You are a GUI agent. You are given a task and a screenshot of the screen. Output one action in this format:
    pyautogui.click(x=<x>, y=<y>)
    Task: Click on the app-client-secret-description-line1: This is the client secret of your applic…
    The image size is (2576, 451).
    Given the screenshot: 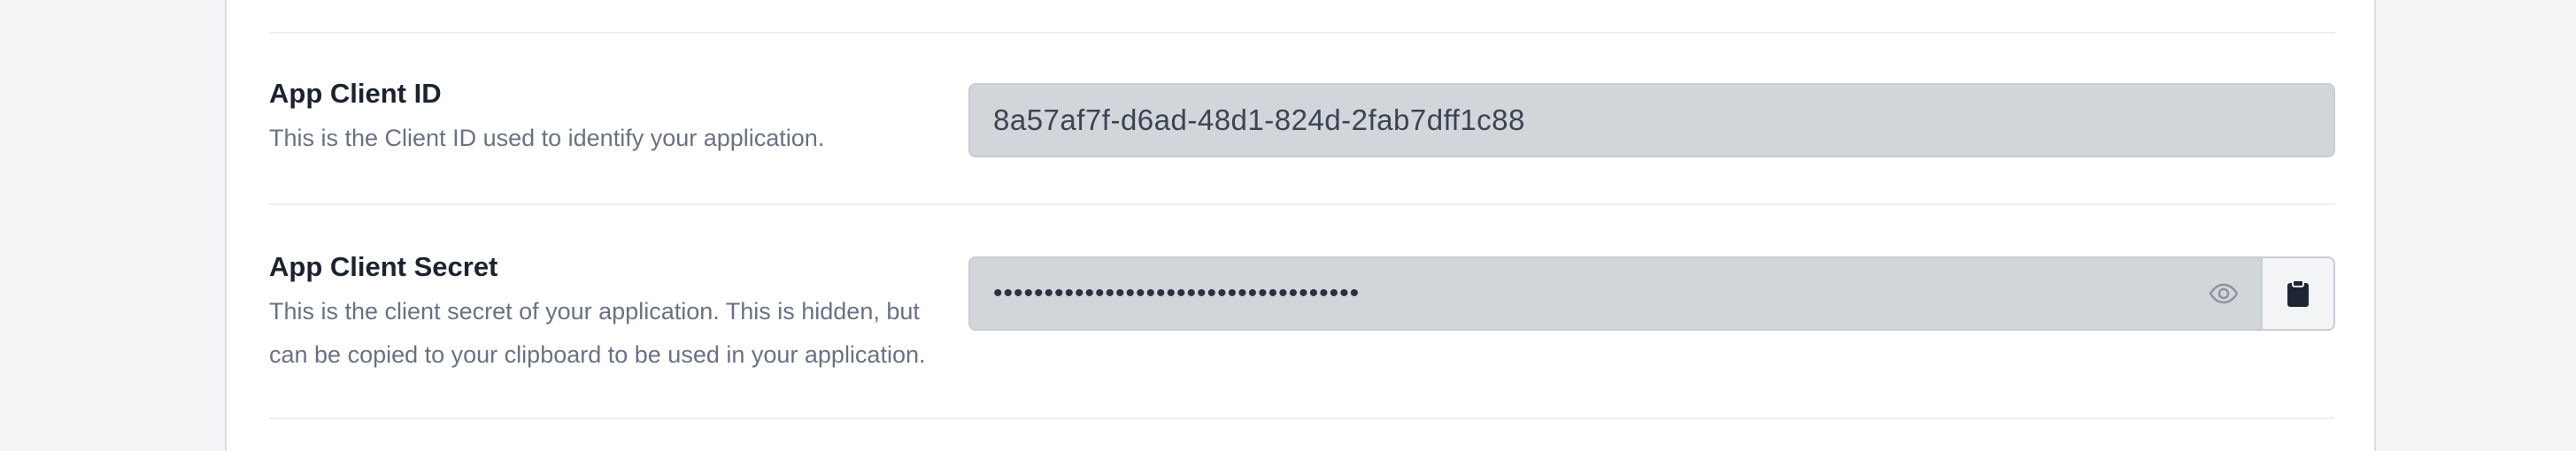 What is the action you would take?
    pyautogui.click(x=594, y=311)
    